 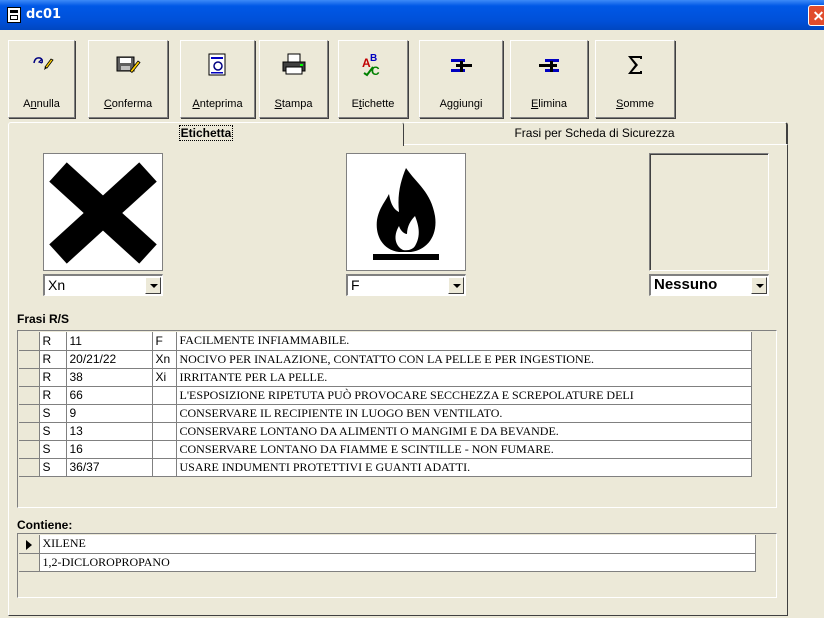 I want to click on close-button: ✕, so click(x=816, y=15).